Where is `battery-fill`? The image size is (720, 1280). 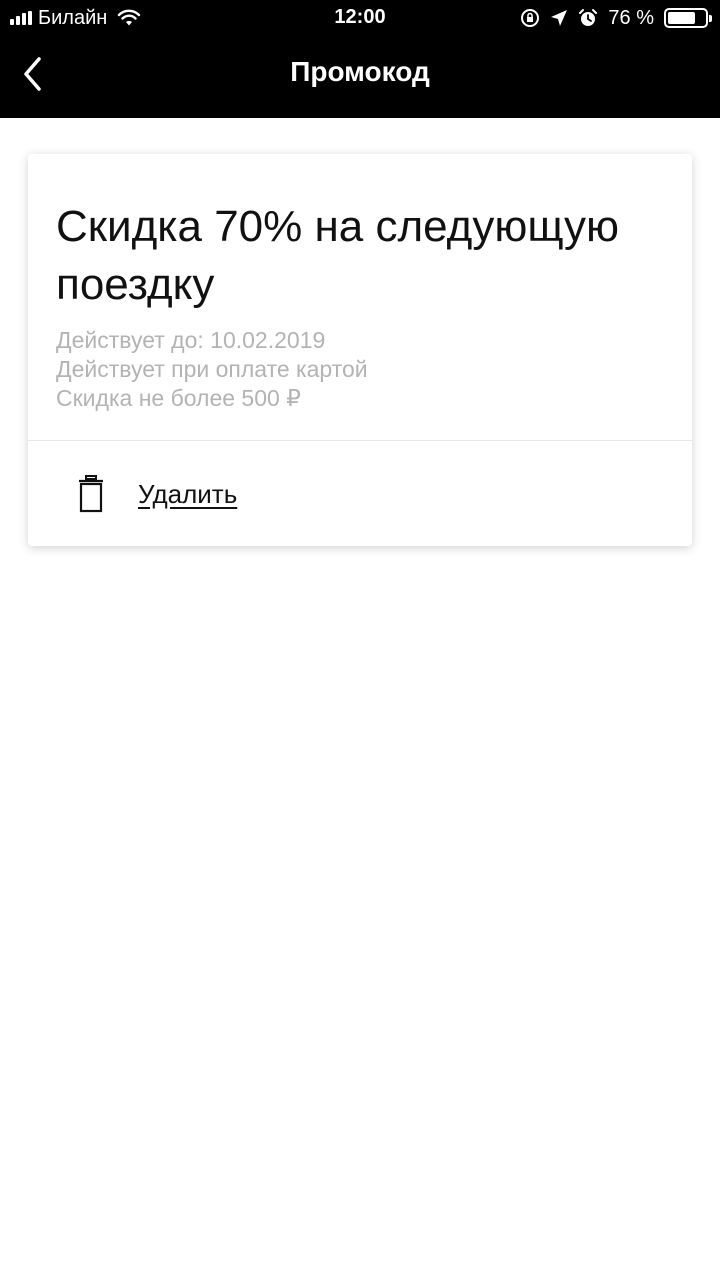 battery-fill is located at coordinates (681, 18).